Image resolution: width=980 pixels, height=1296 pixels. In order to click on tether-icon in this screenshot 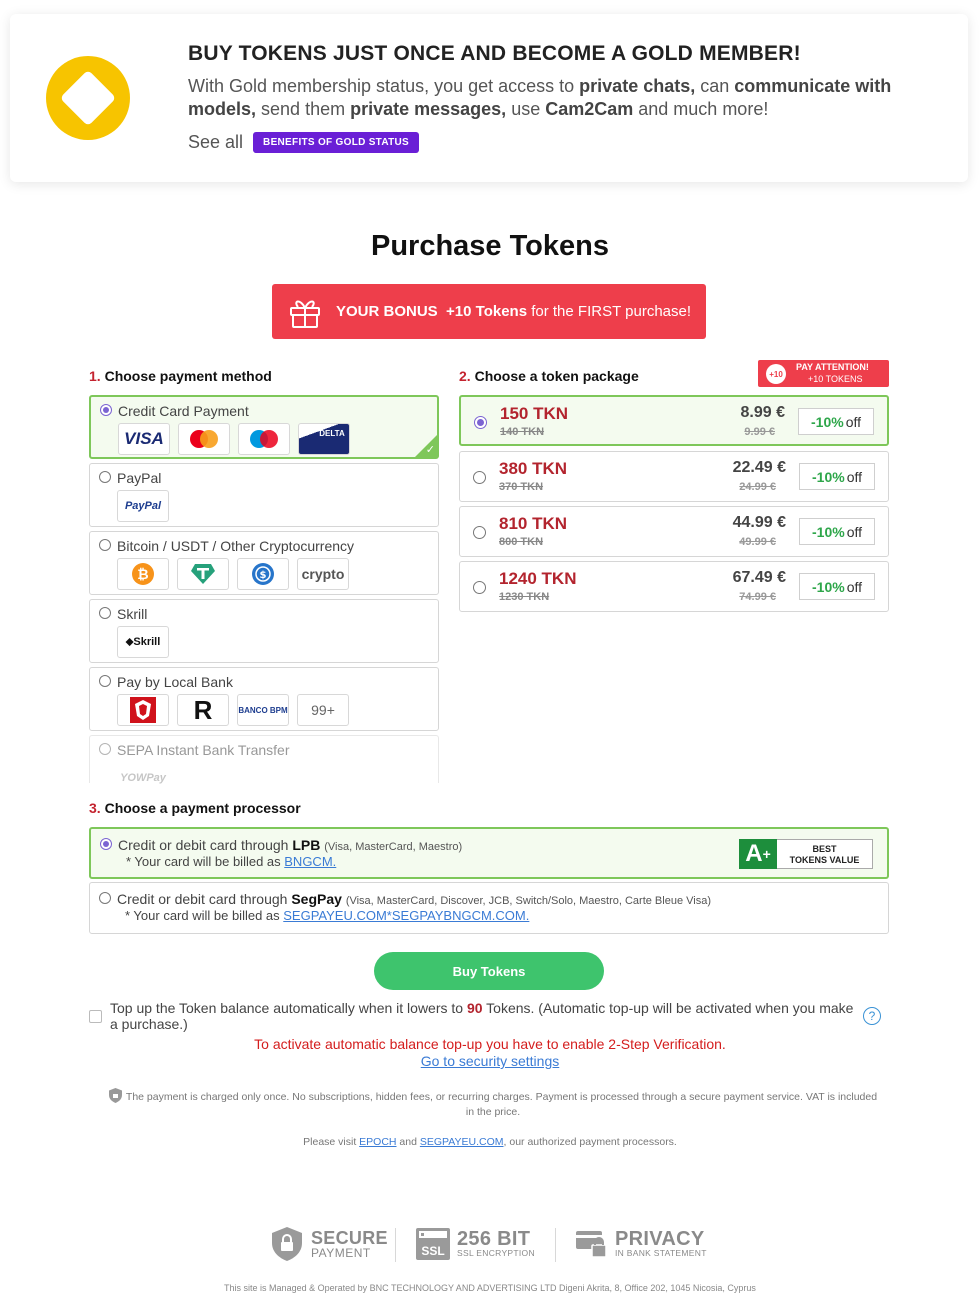, I will do `click(203, 574)`.